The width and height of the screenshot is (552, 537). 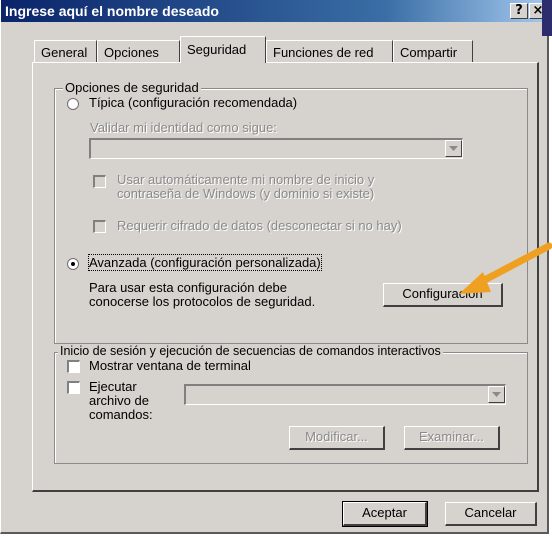 What do you see at coordinates (112, 11) in the screenshot?
I see `window-title: Ingrese aquí el nombre deseado` at bounding box center [112, 11].